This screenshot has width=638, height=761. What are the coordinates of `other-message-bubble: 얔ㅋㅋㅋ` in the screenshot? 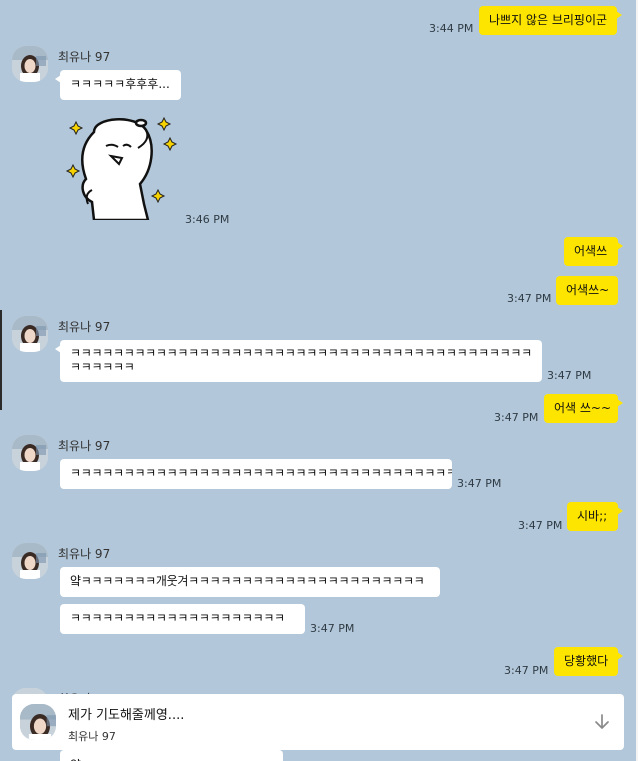 It's located at (171, 755).